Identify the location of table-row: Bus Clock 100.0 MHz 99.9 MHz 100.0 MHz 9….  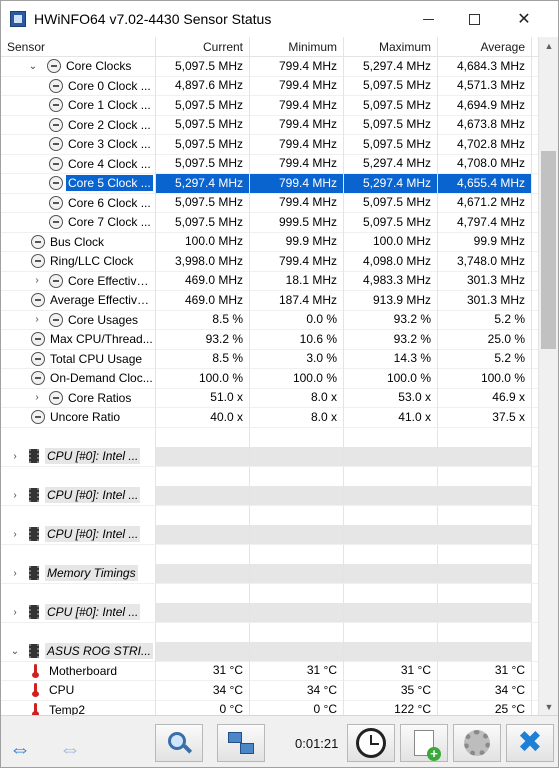
(269, 242).